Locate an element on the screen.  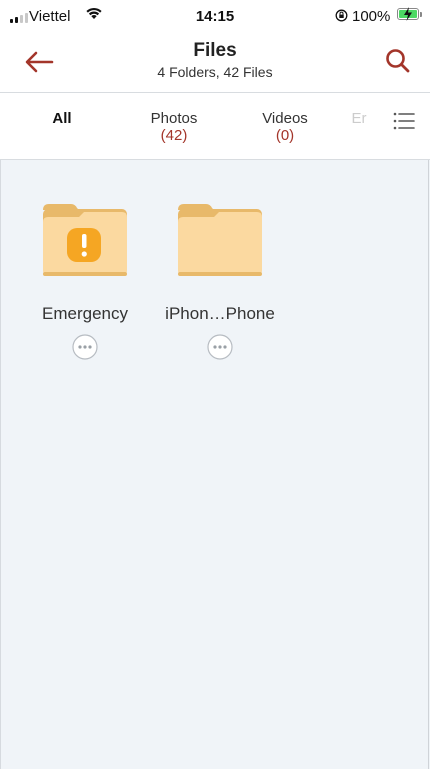
tab-videos: Videos (0) is located at coordinates (285, 127).